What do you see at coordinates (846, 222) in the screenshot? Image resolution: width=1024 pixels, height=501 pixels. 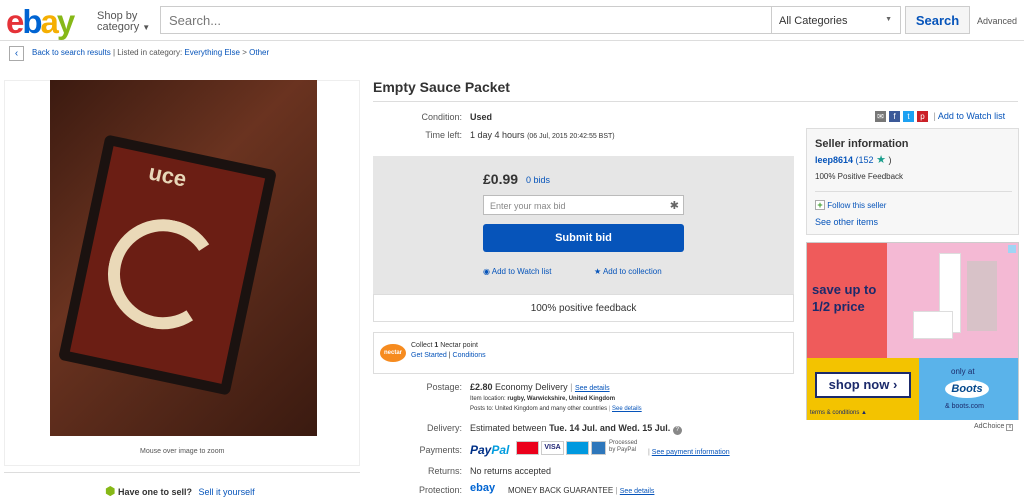 I see `see-other-items-link: See other items` at bounding box center [846, 222].